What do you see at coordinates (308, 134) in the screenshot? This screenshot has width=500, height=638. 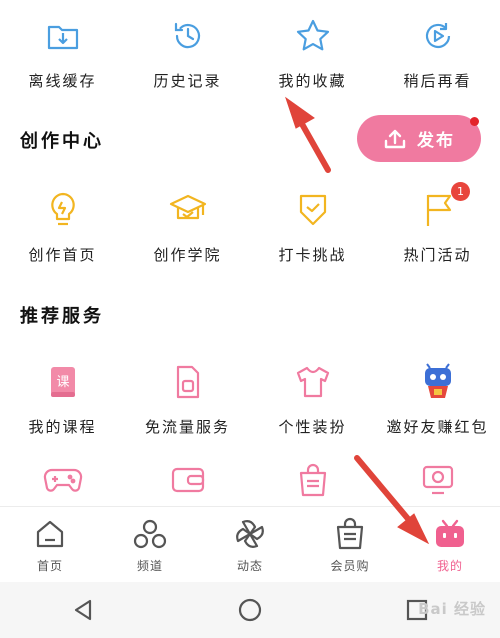 I see `arrow-to-favorites` at bounding box center [308, 134].